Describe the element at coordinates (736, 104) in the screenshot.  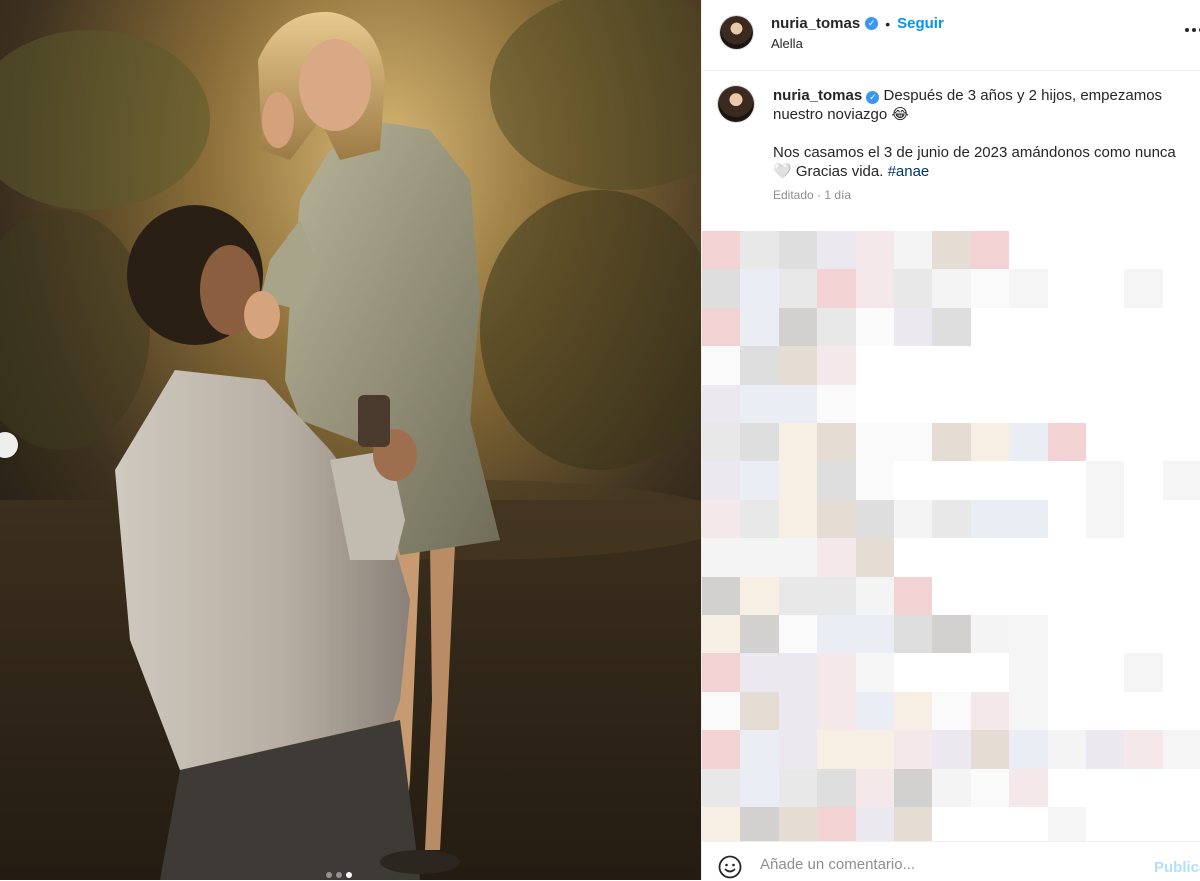
I see `caption-avatar` at that location.